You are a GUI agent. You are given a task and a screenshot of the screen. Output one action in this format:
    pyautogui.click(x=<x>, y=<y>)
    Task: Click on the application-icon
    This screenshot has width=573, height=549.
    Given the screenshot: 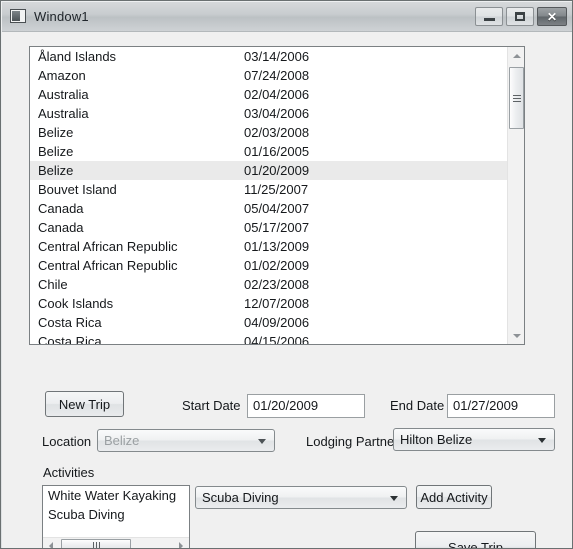 What is the action you would take?
    pyautogui.click(x=18, y=16)
    